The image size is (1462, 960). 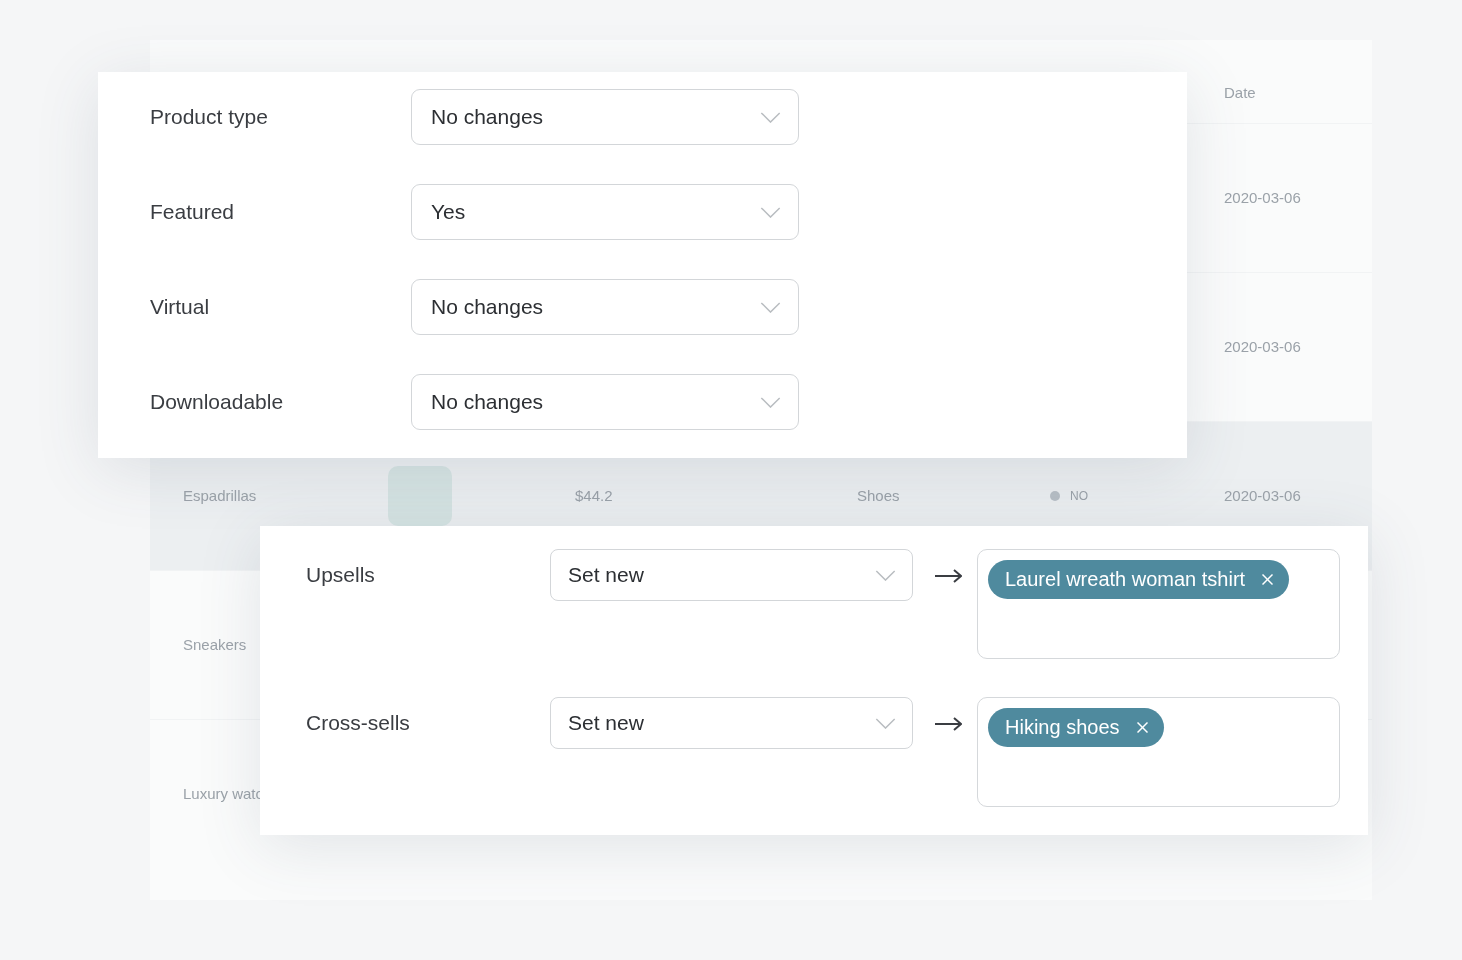 I want to click on tag-input-field: Laurel wreath woman tshirt, so click(x=1158, y=604).